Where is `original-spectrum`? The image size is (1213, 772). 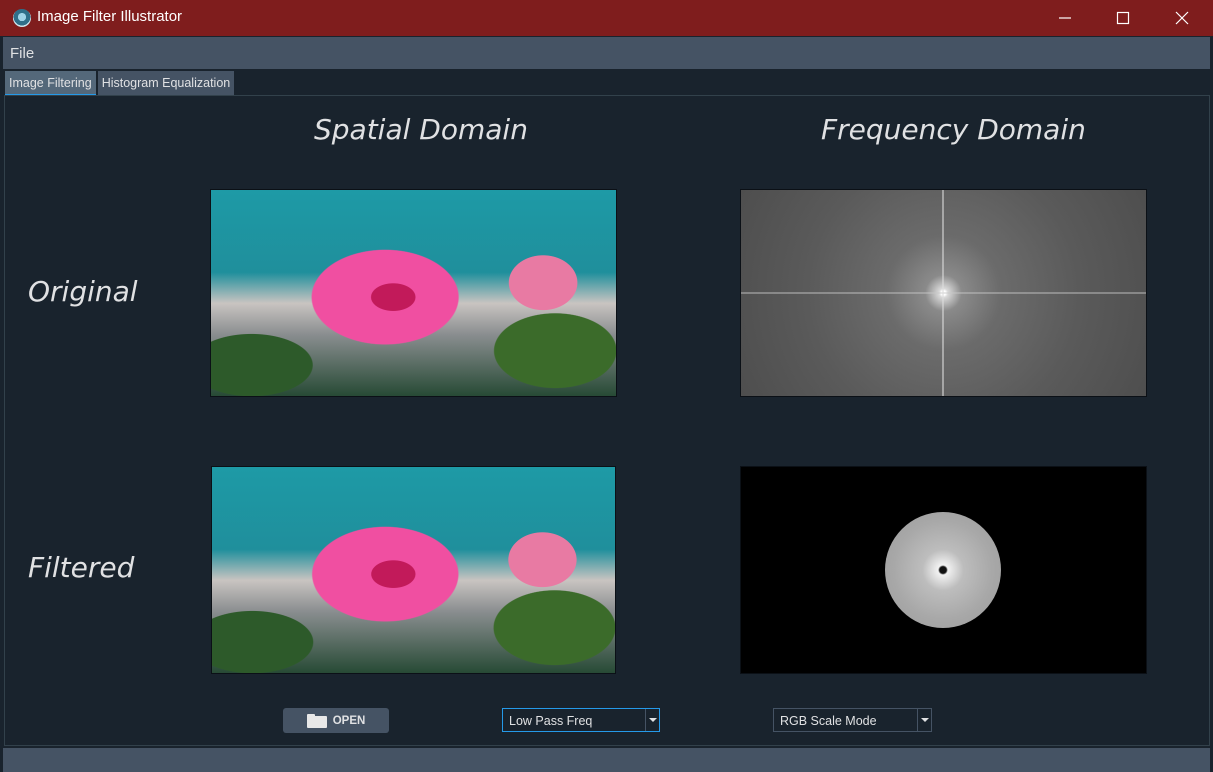 original-spectrum is located at coordinates (943, 293).